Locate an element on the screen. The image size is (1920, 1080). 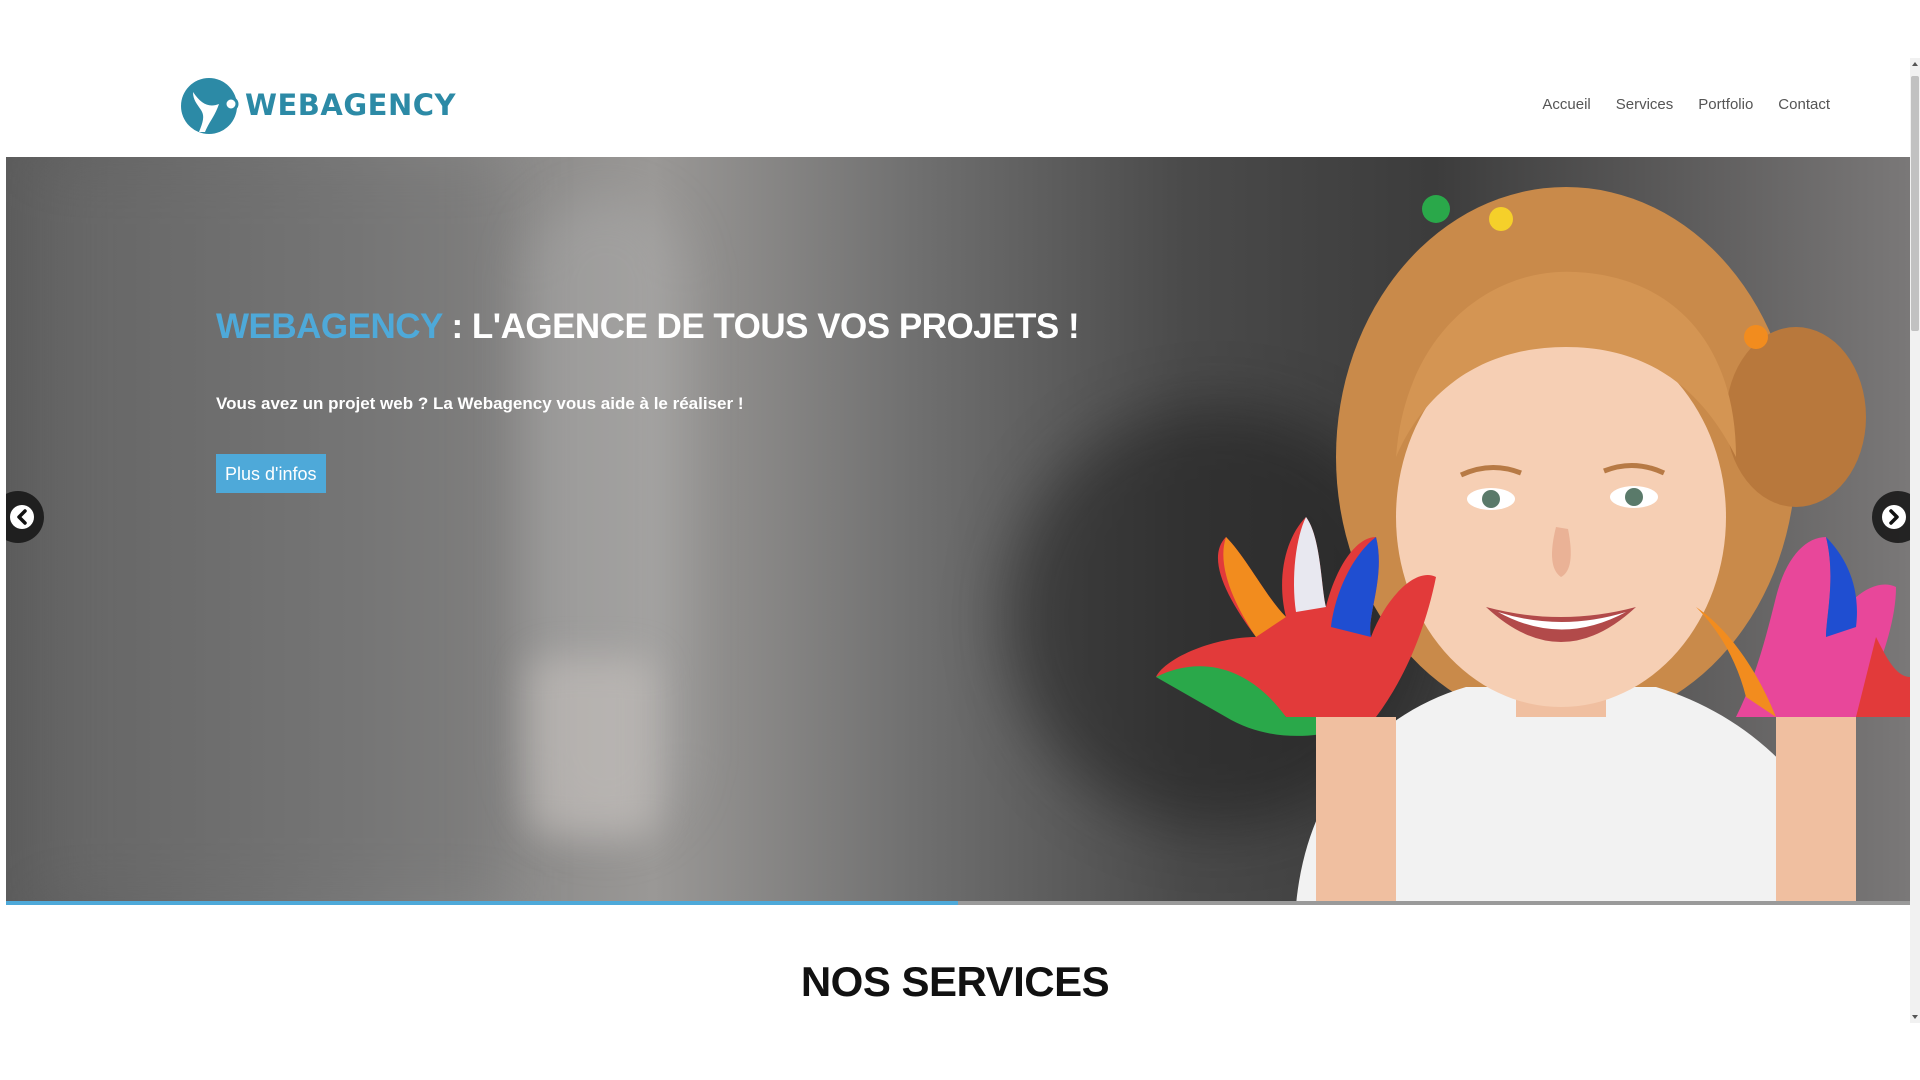
slider-progress-bar is located at coordinates (958, 903).